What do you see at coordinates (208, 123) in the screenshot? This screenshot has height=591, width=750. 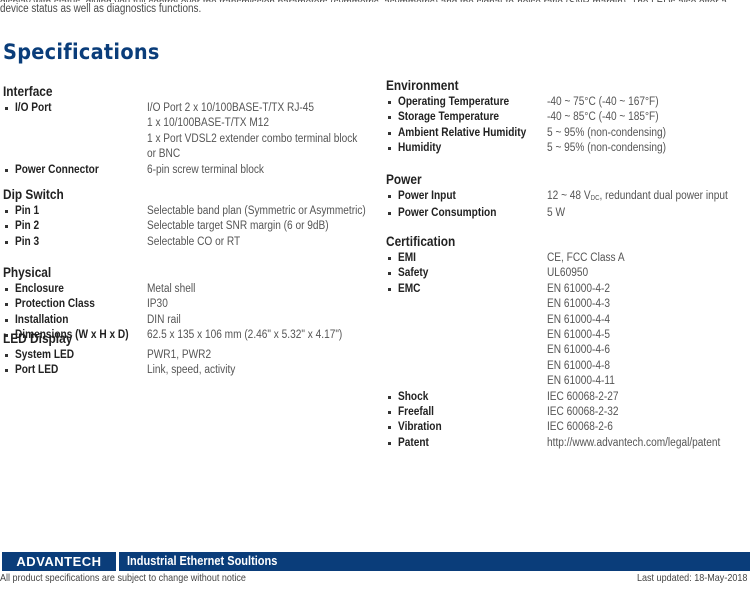 I see `spec-value: 1 x 10/100BASE-T/TX M12` at bounding box center [208, 123].